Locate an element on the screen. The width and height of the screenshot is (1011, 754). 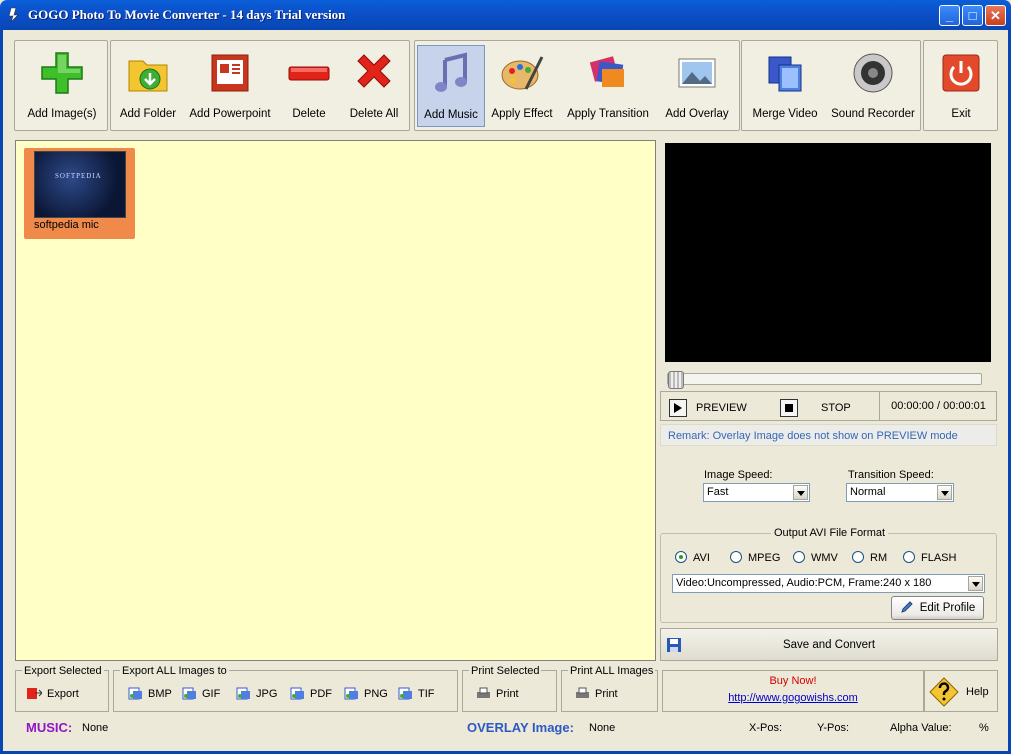
xpos-label: X-Pos: is located at coordinates (766, 728).